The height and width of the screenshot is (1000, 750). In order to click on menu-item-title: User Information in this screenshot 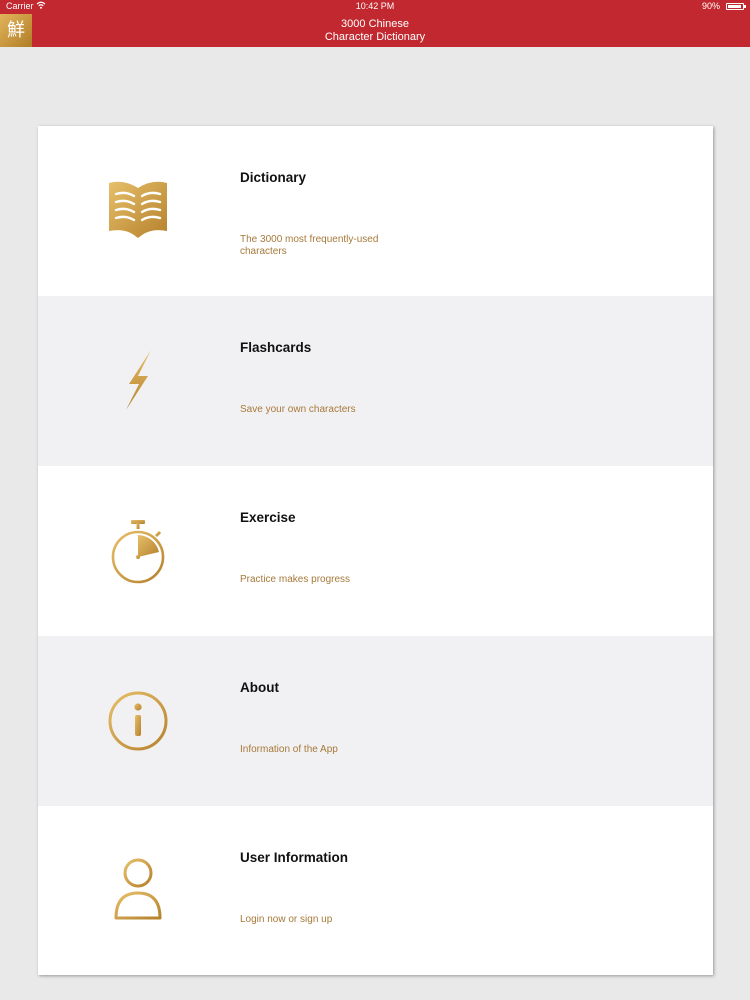, I will do `click(294, 857)`.